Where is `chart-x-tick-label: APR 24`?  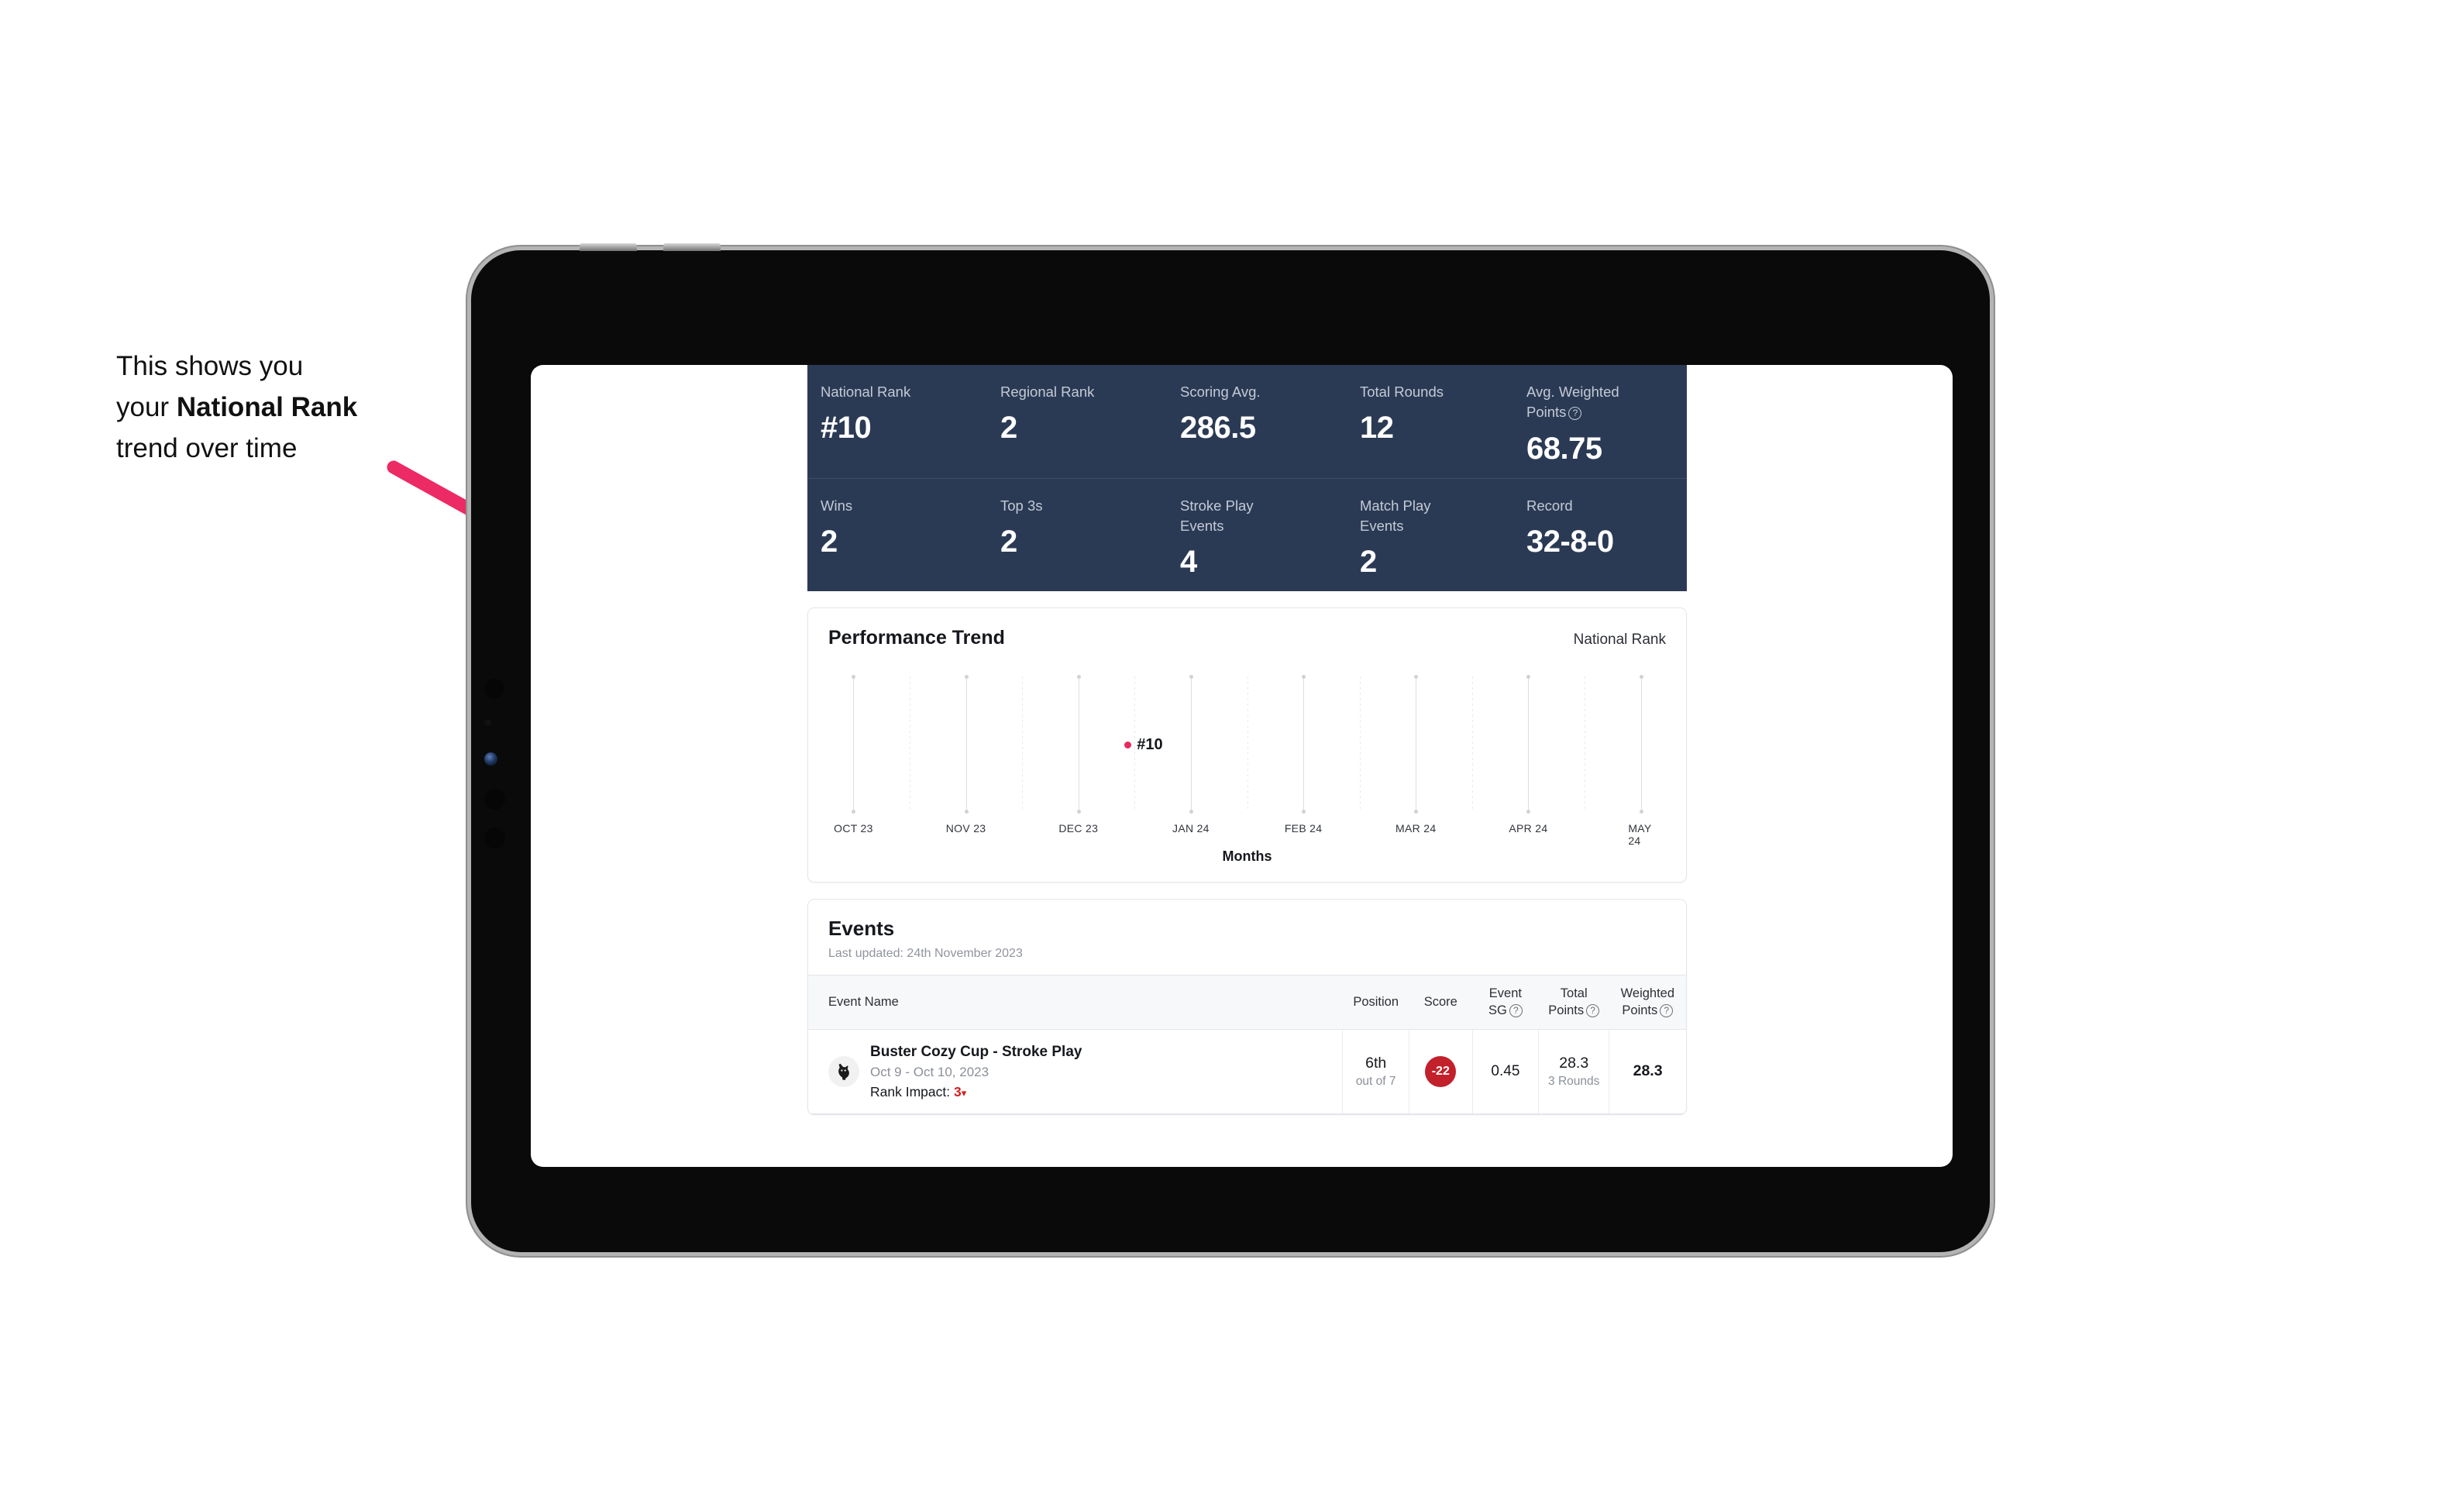 chart-x-tick-label: APR 24 is located at coordinates (1528, 828).